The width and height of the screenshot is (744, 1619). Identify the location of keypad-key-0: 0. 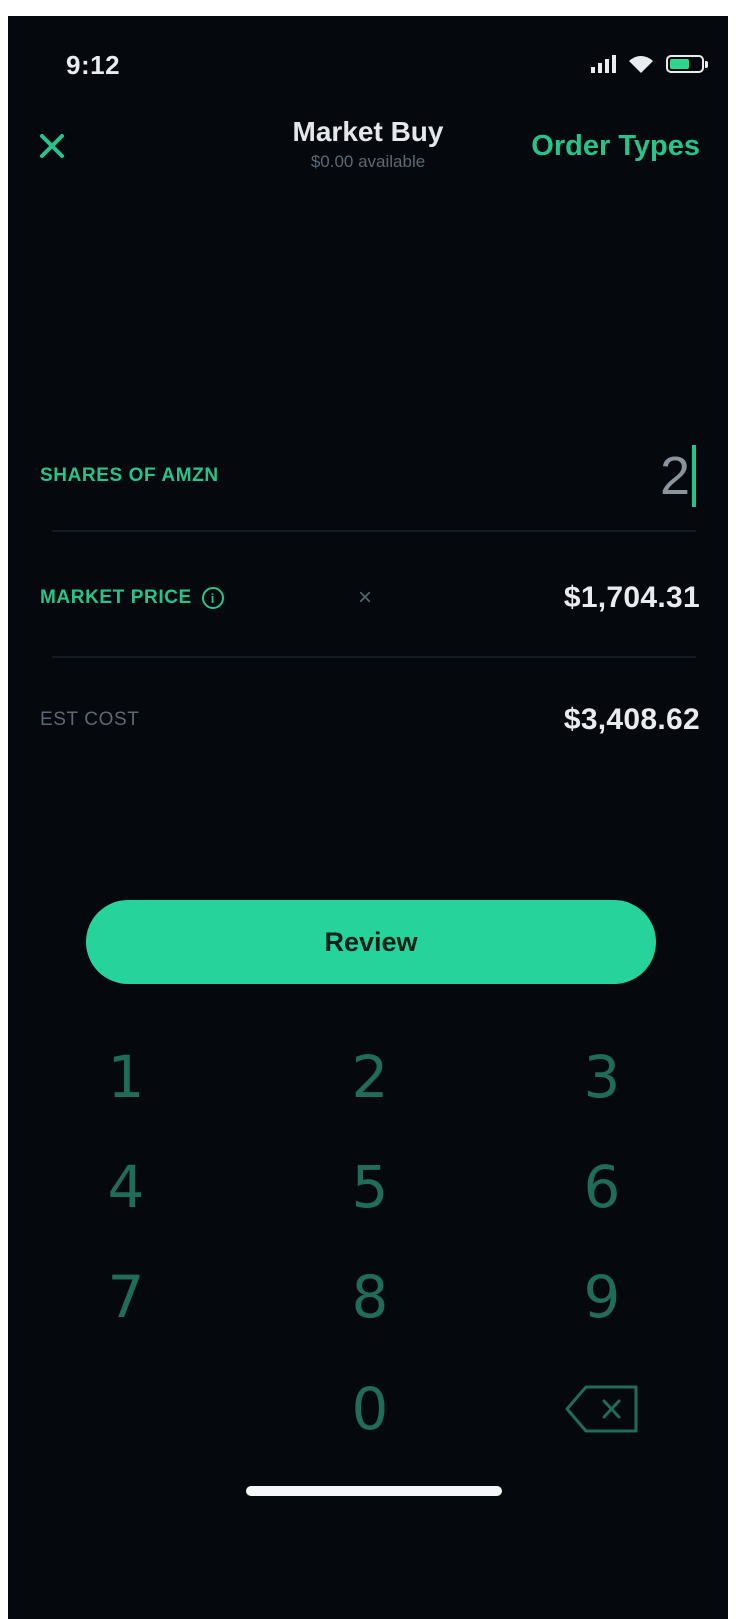
(370, 1409).